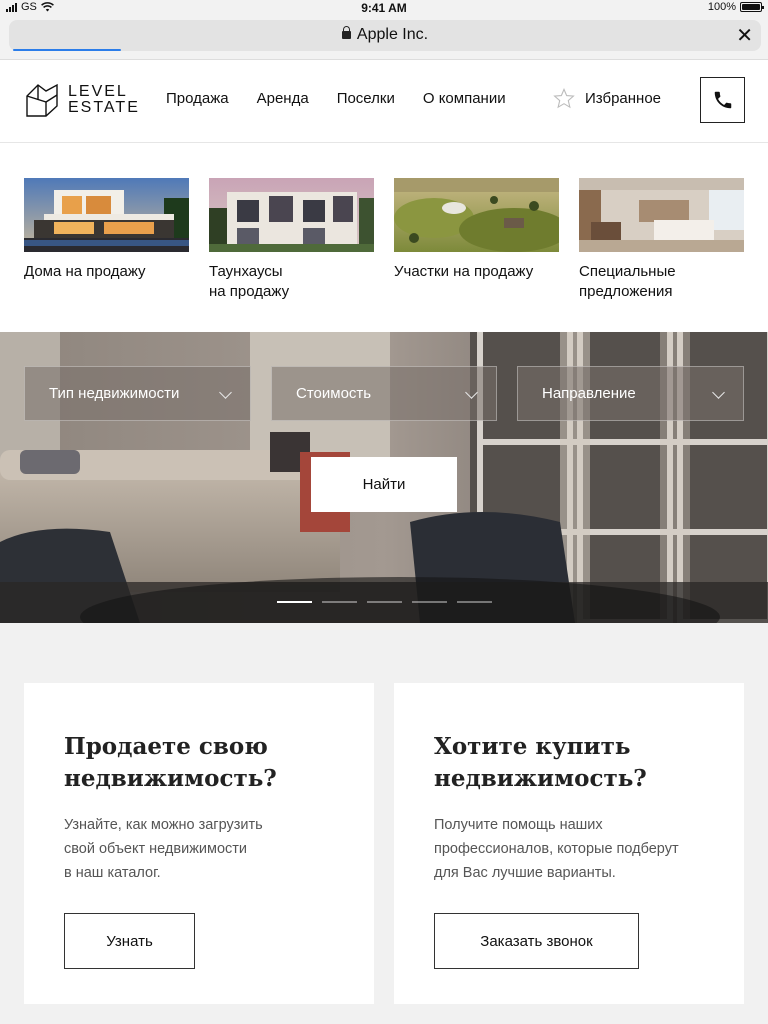 Image resolution: width=768 pixels, height=1024 pixels. What do you see at coordinates (366, 98) in the screenshot?
I see `nav-item-villages: Поселки` at bounding box center [366, 98].